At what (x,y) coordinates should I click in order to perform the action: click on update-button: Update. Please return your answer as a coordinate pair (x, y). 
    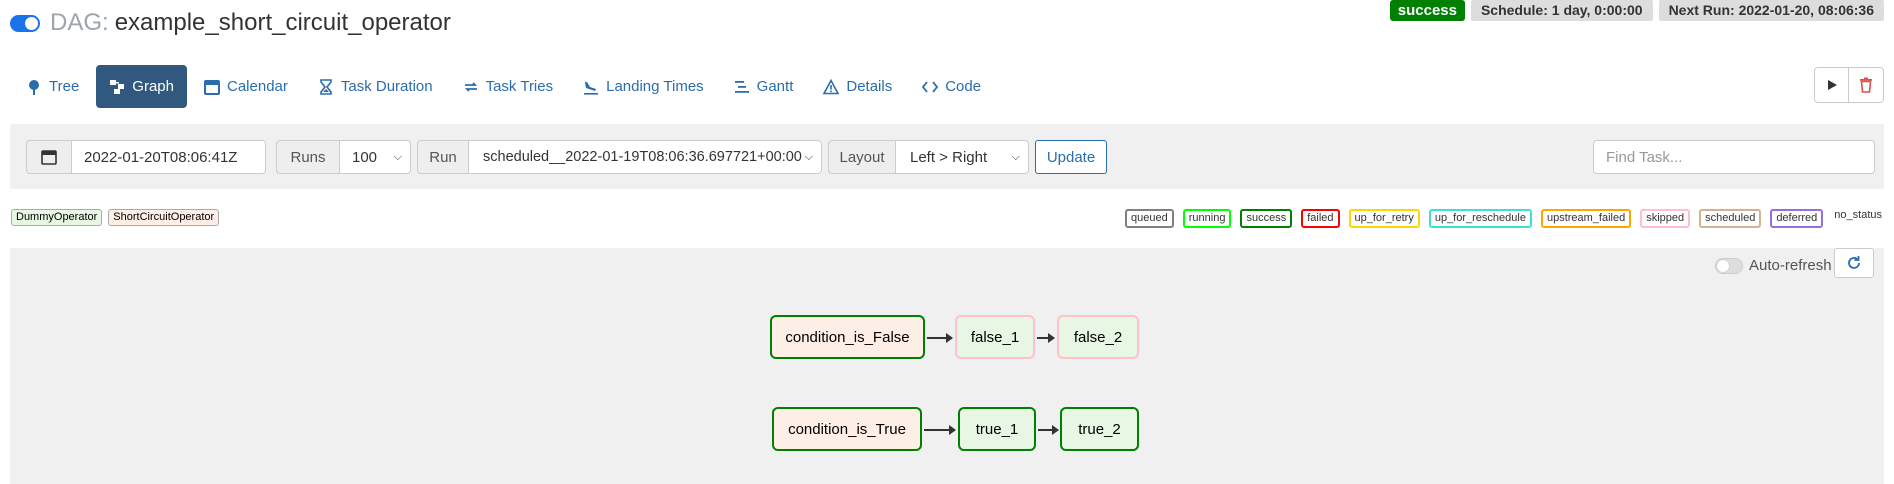
    Looking at the image, I should click on (1071, 157).